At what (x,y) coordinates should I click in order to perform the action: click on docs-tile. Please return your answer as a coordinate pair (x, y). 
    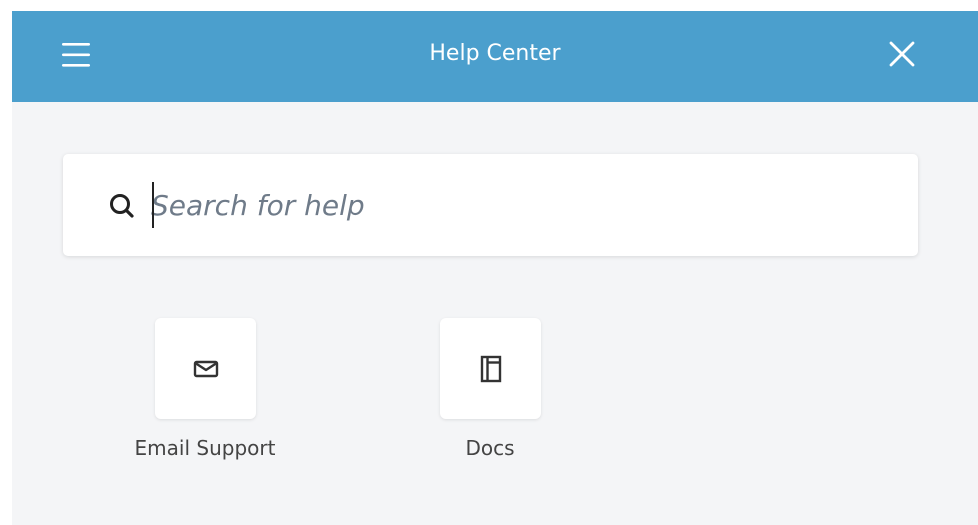
    Looking at the image, I should click on (490, 368).